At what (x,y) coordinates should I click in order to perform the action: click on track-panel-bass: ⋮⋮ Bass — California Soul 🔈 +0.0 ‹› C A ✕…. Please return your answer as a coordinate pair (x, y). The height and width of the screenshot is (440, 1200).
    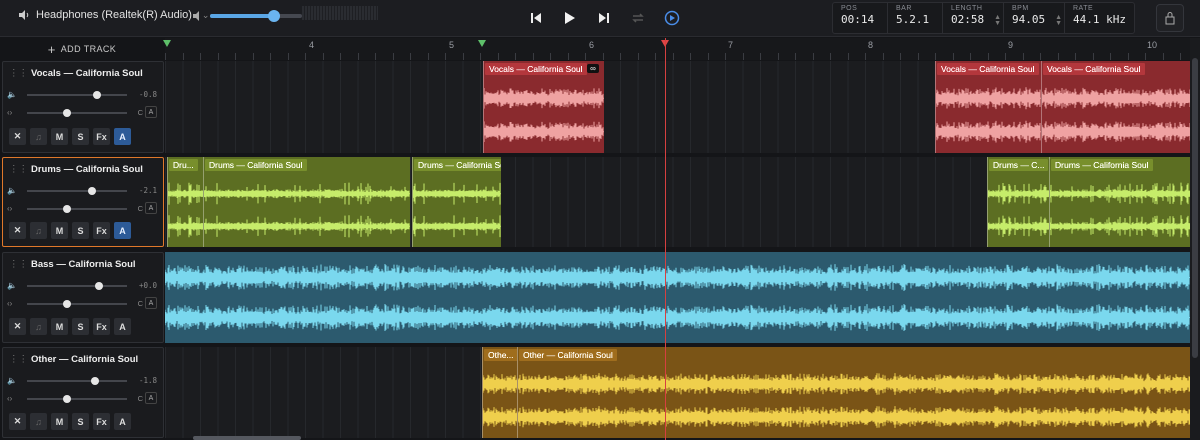
    Looking at the image, I should click on (83, 297).